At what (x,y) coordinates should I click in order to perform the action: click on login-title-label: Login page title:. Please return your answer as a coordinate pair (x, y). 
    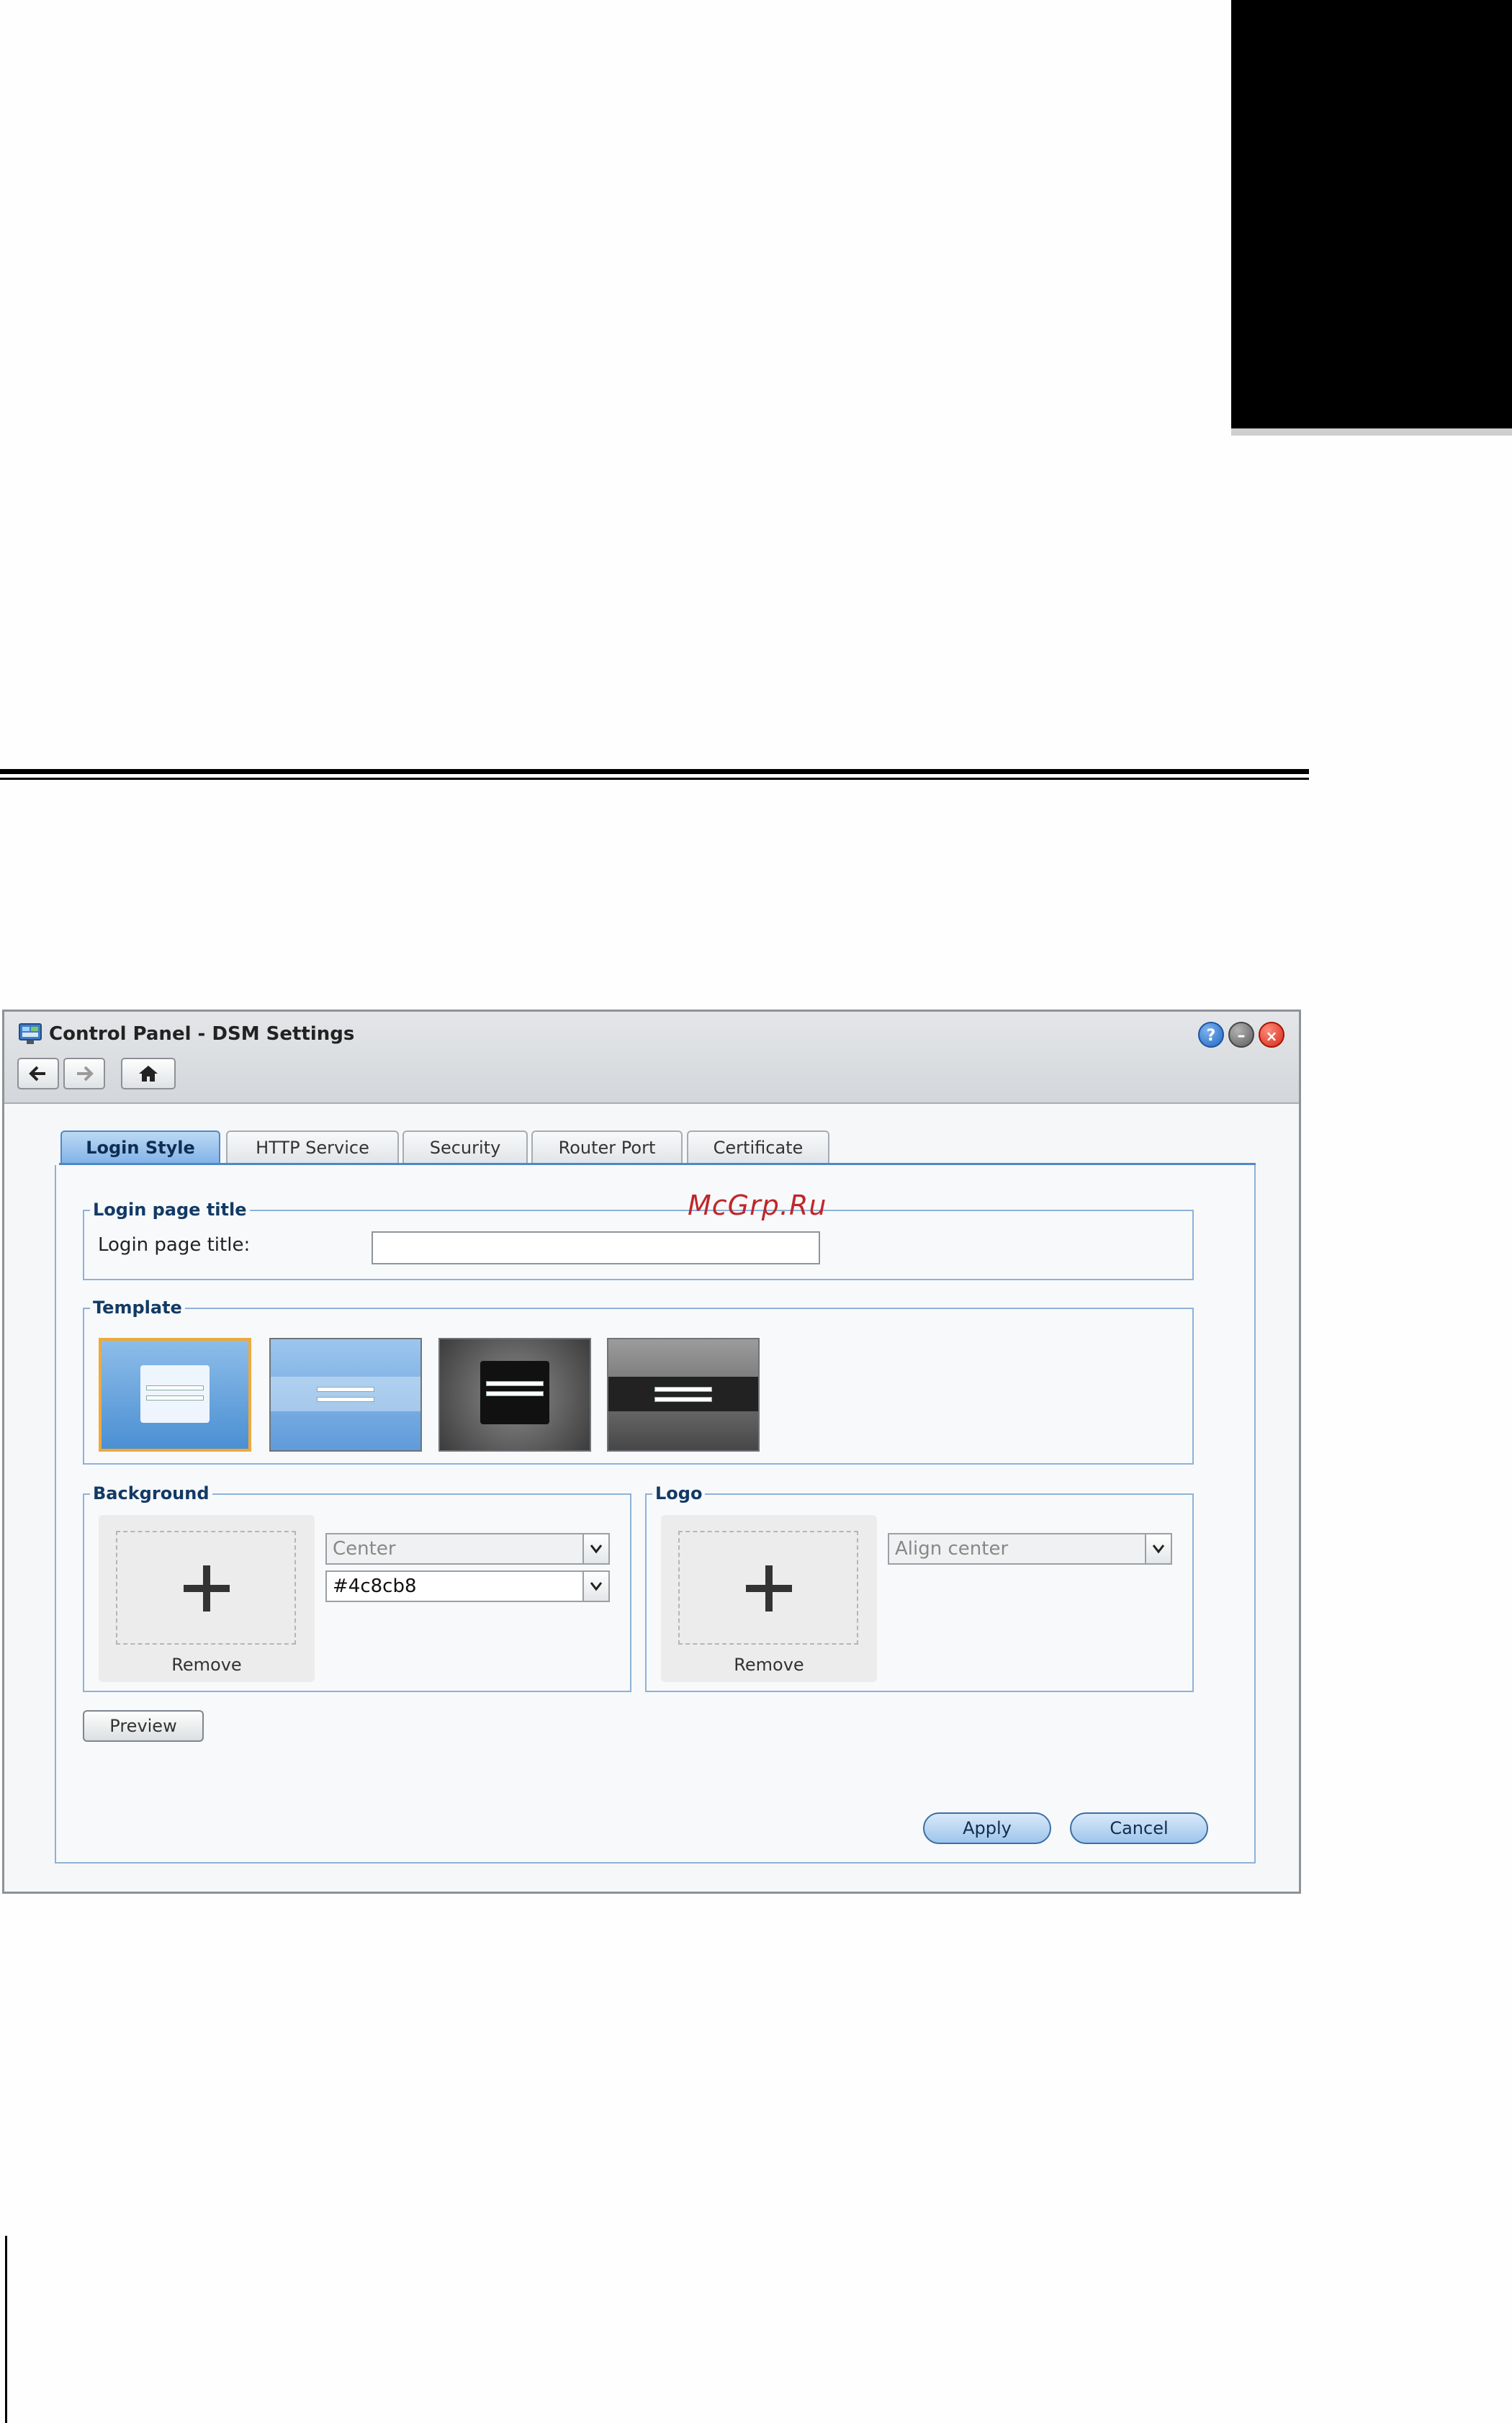
    Looking at the image, I should click on (174, 1245).